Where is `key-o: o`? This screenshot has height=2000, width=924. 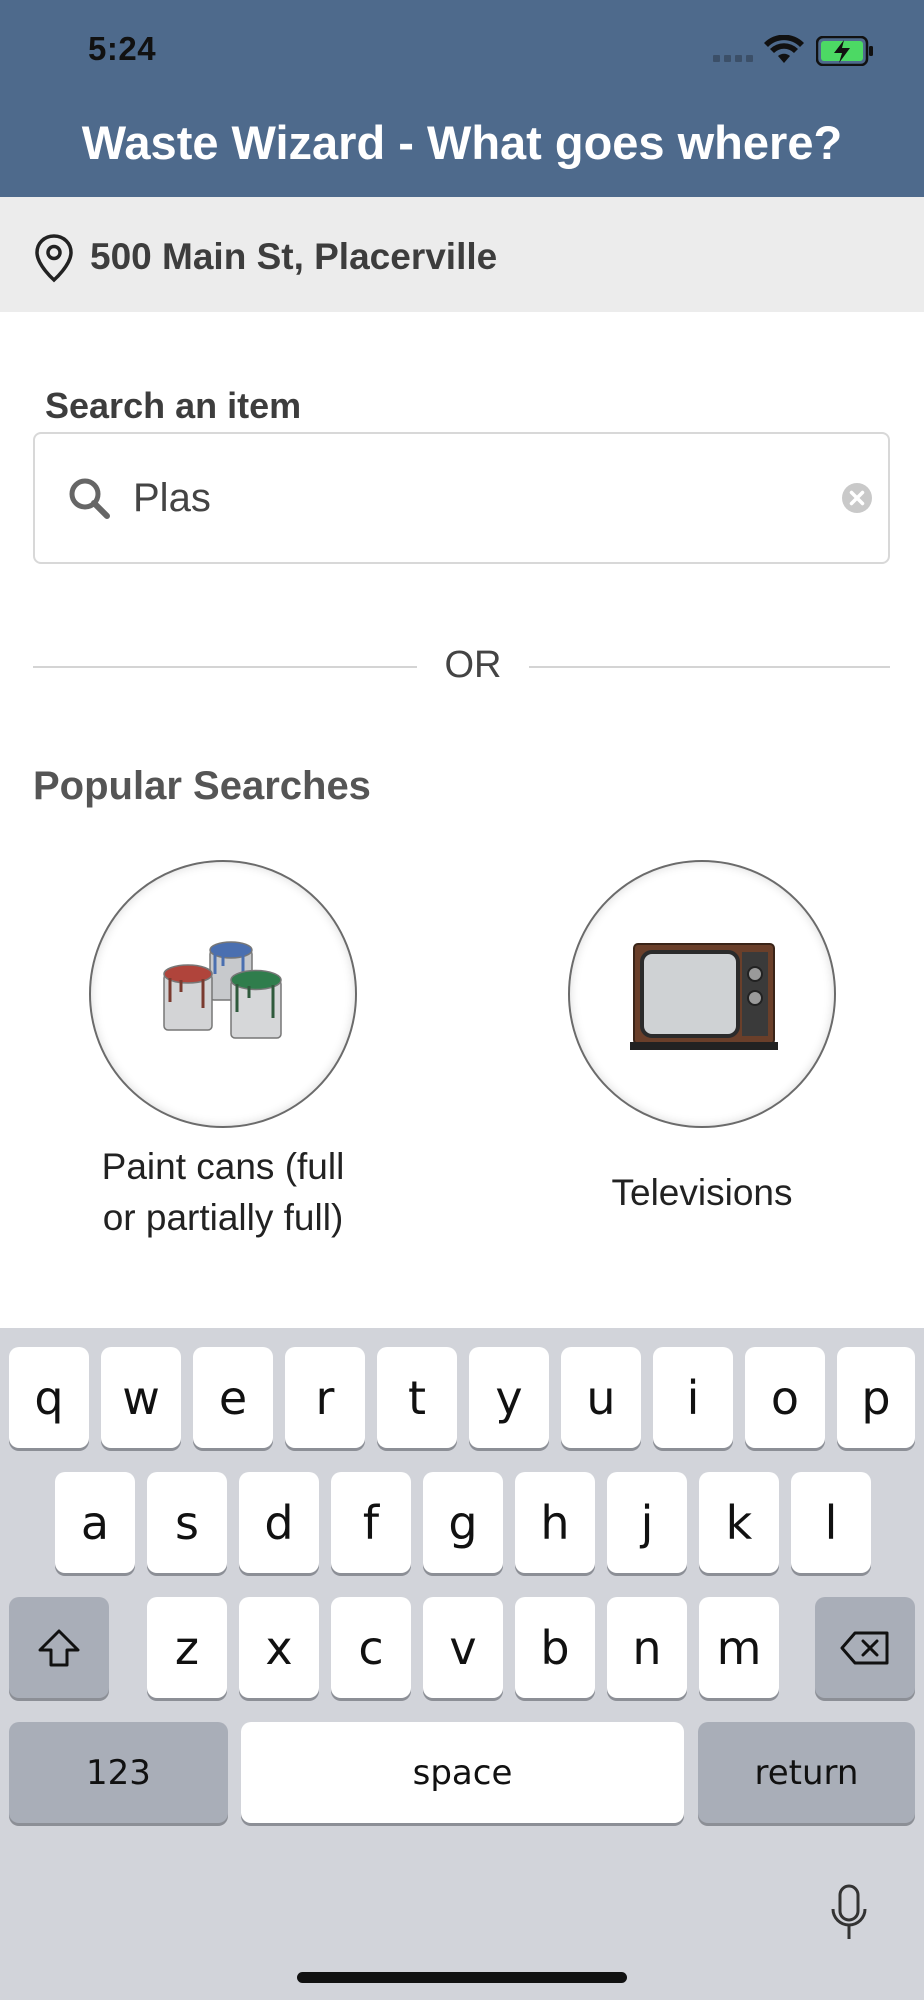
key-o: o is located at coordinates (785, 1397).